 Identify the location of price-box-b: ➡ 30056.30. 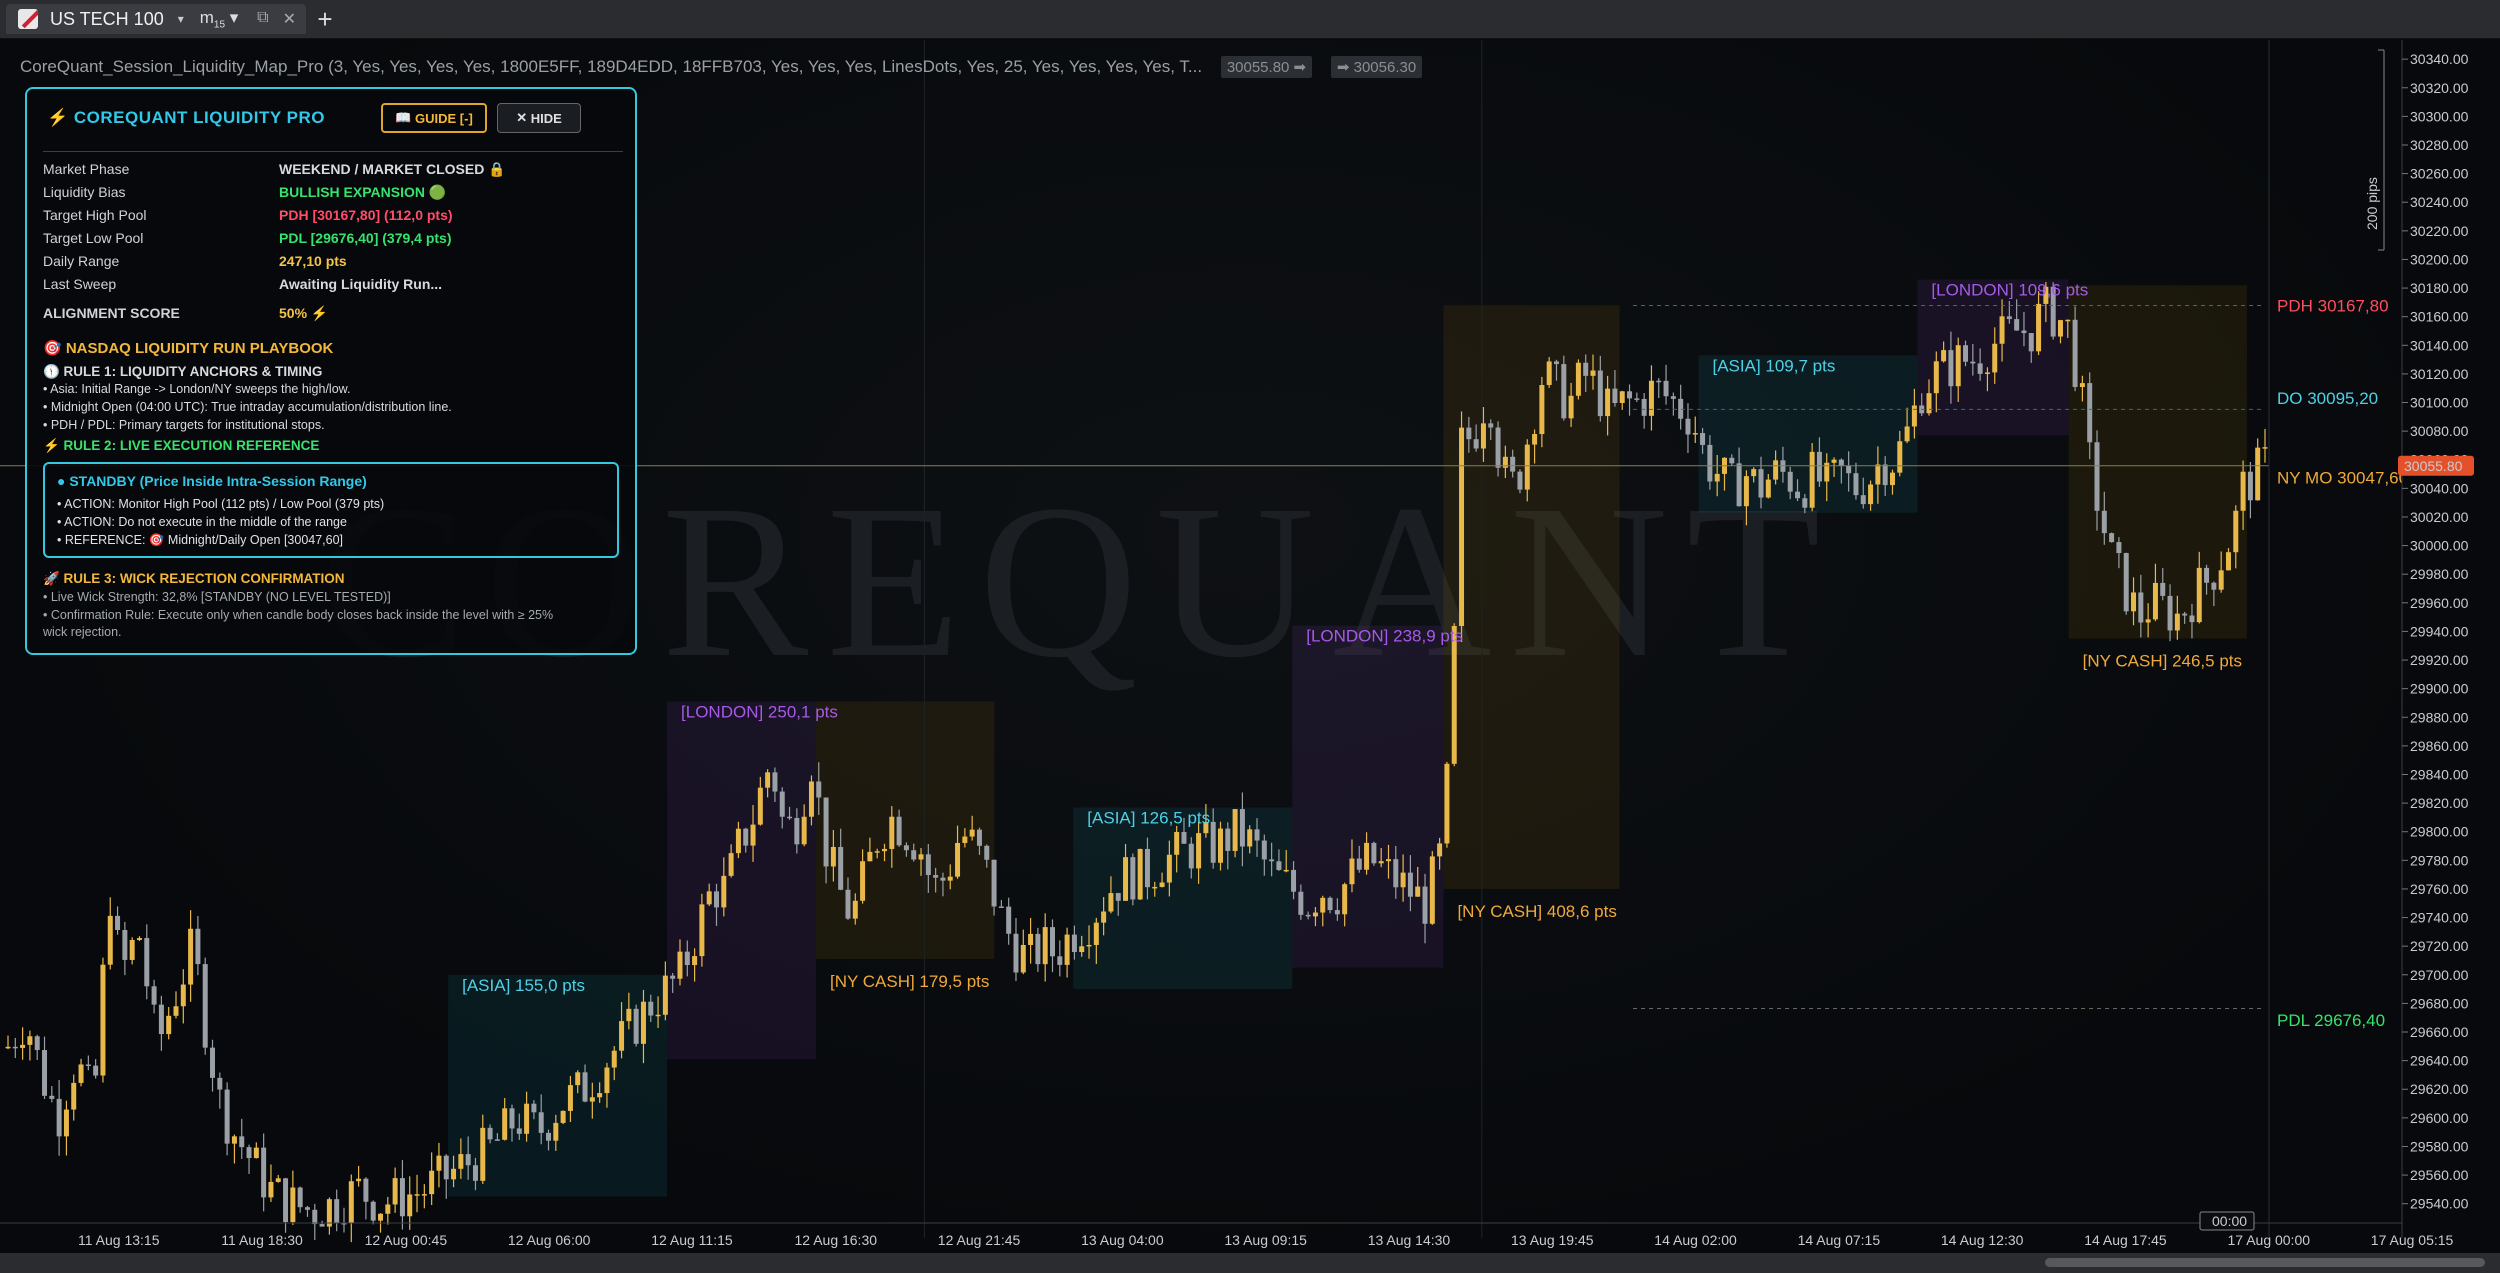
(1376, 67).